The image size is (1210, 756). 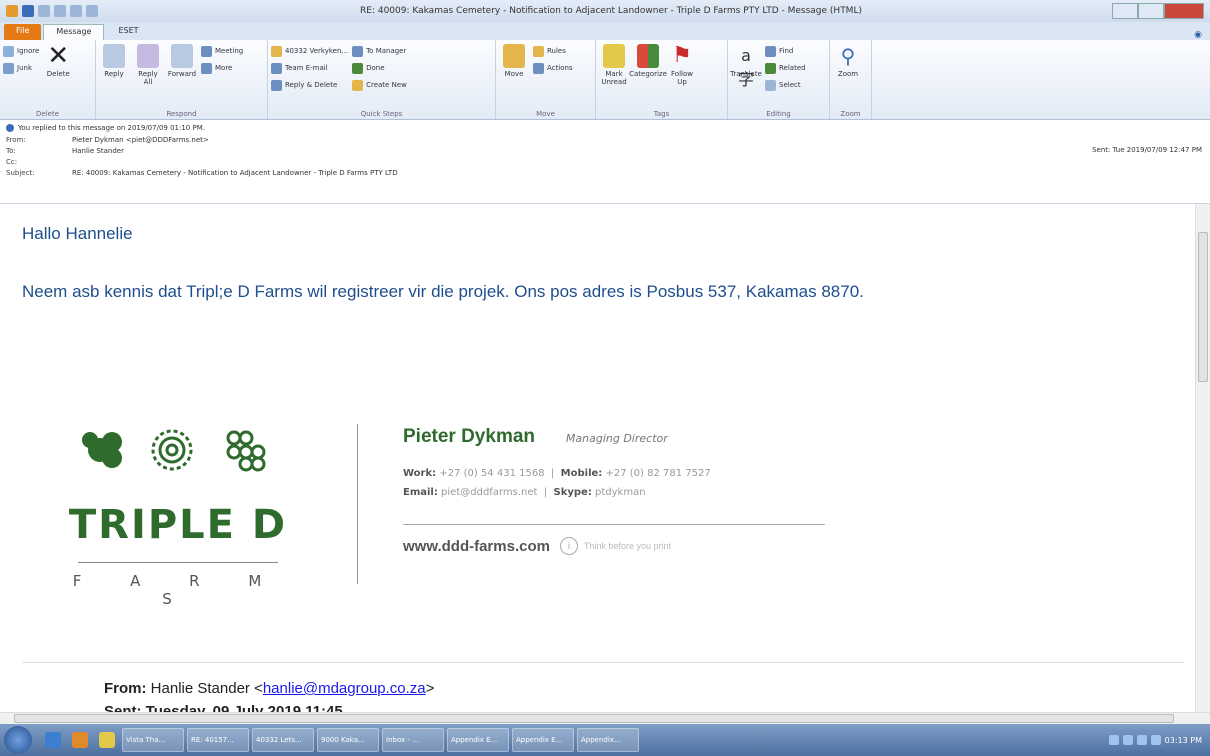 What do you see at coordinates (309, 85) in the screenshot?
I see `quick-step-5: Reply & Delete` at bounding box center [309, 85].